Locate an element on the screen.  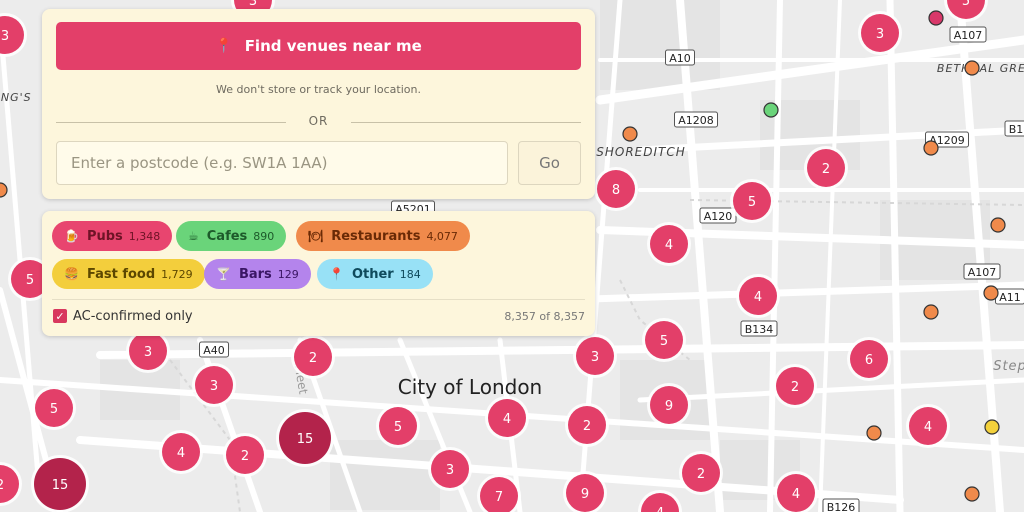
svg-text: A1208 is located at coordinates (696, 120).